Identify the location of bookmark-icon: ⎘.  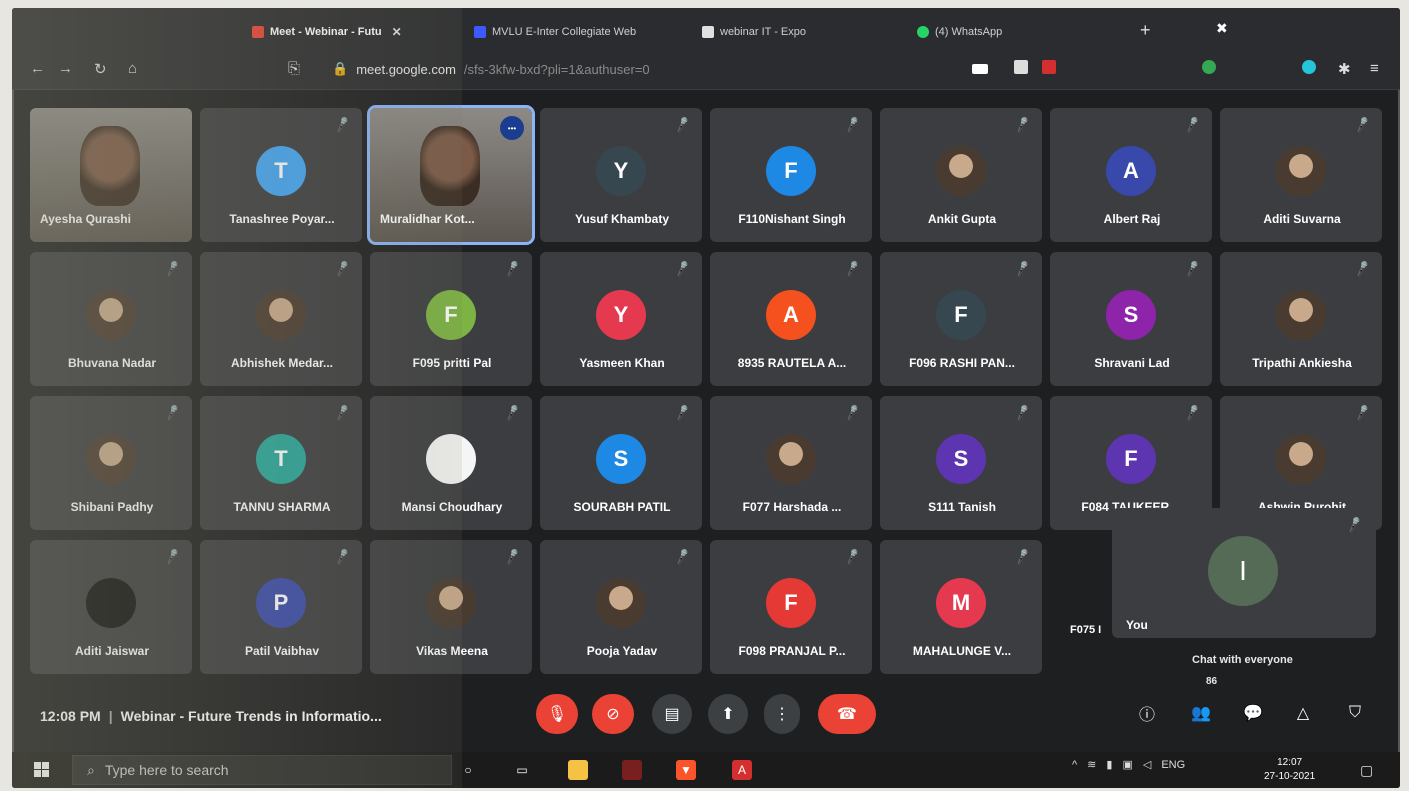
(294, 68).